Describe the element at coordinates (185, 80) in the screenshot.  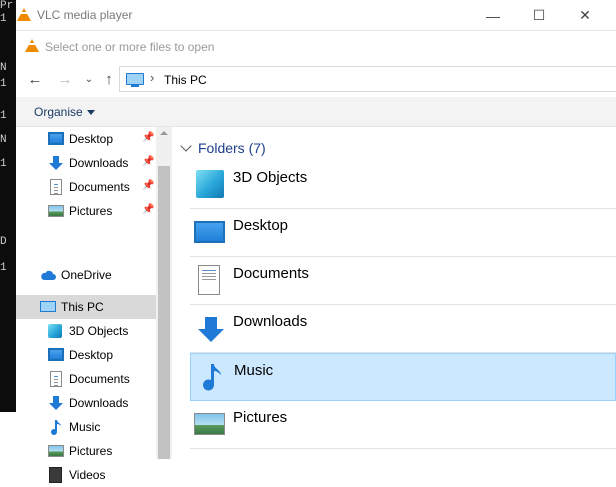
I see `breadcrumb-this-pc: This PC` at that location.